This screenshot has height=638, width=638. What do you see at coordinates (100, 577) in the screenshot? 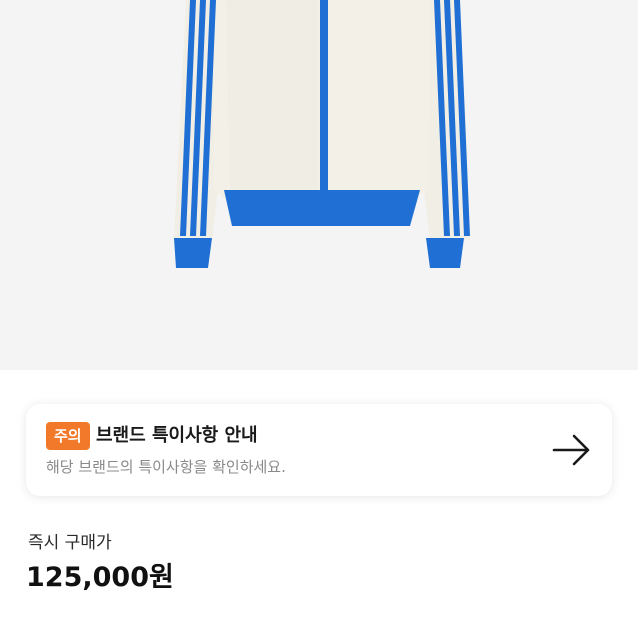
I see `instant-buy-price-value: 125,000원` at bounding box center [100, 577].